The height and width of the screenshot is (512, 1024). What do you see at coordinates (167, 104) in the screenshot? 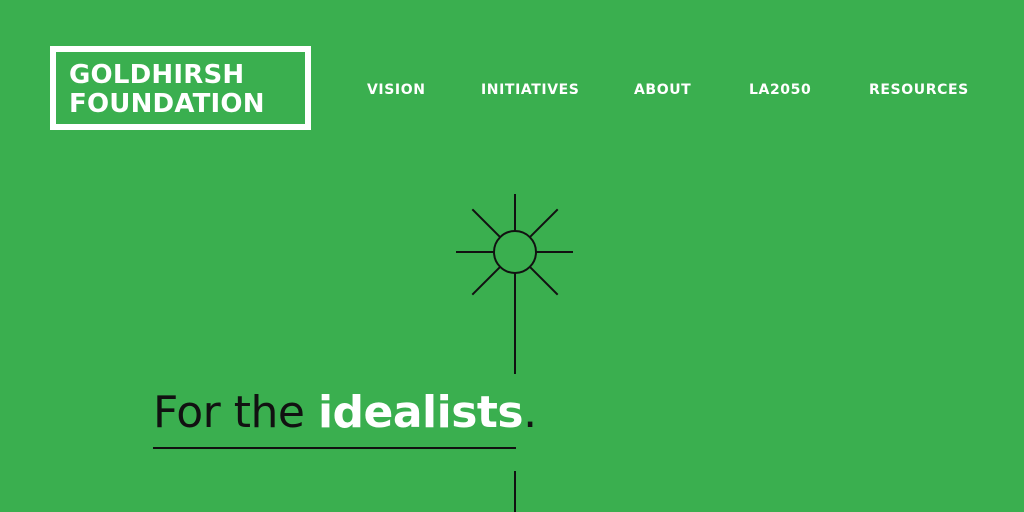
I see `logo-line-2: FOUNDATION` at bounding box center [167, 104].